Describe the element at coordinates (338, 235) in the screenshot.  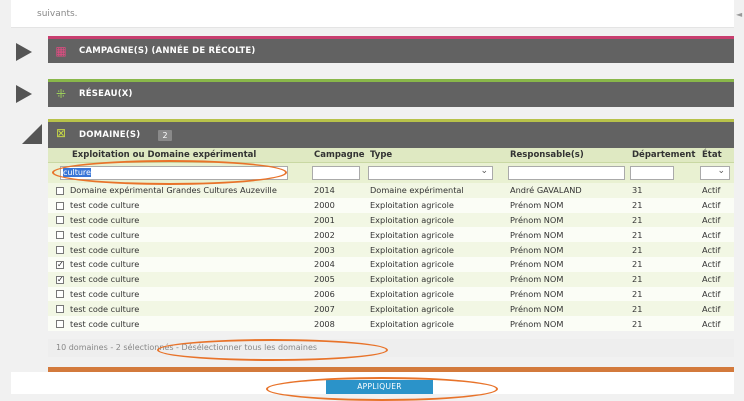
I see `cell-campagne: 2002` at that location.